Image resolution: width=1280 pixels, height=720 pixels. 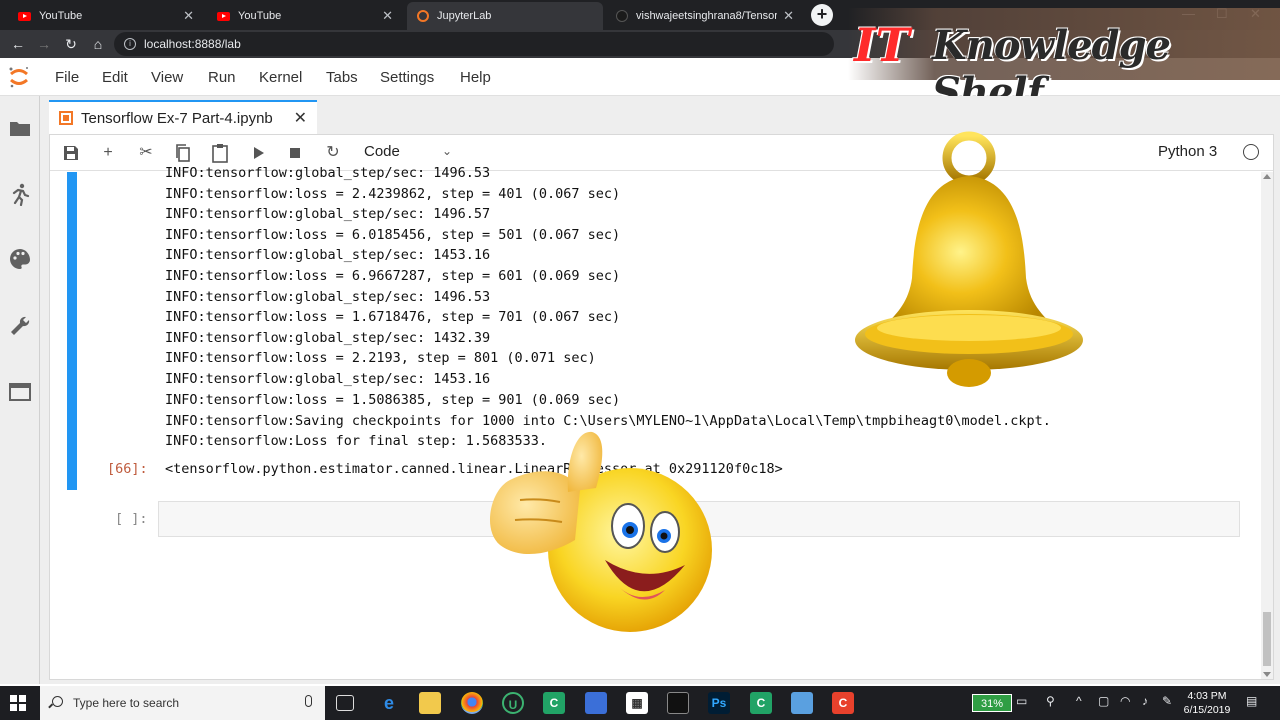 What do you see at coordinates (20, 194) in the screenshot?
I see `running-icon` at bounding box center [20, 194].